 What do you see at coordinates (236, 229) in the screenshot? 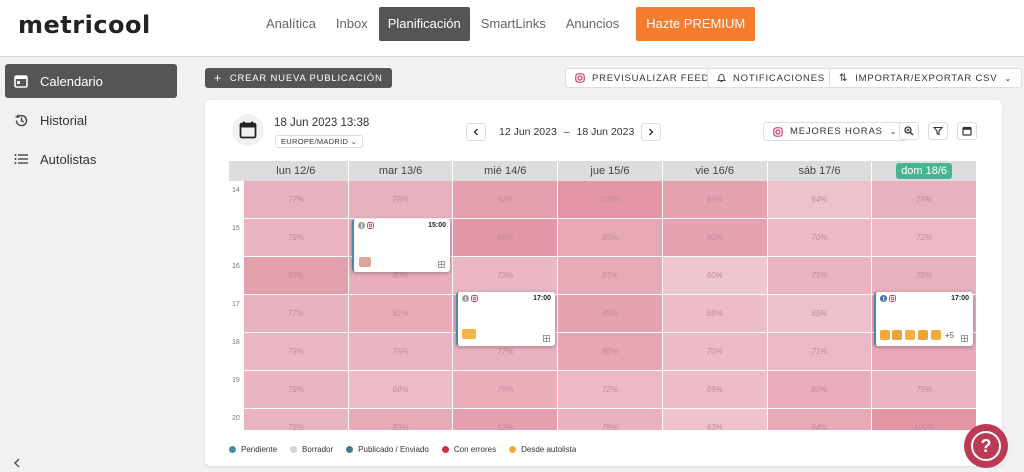
I see `hour-label: 15` at bounding box center [236, 229].